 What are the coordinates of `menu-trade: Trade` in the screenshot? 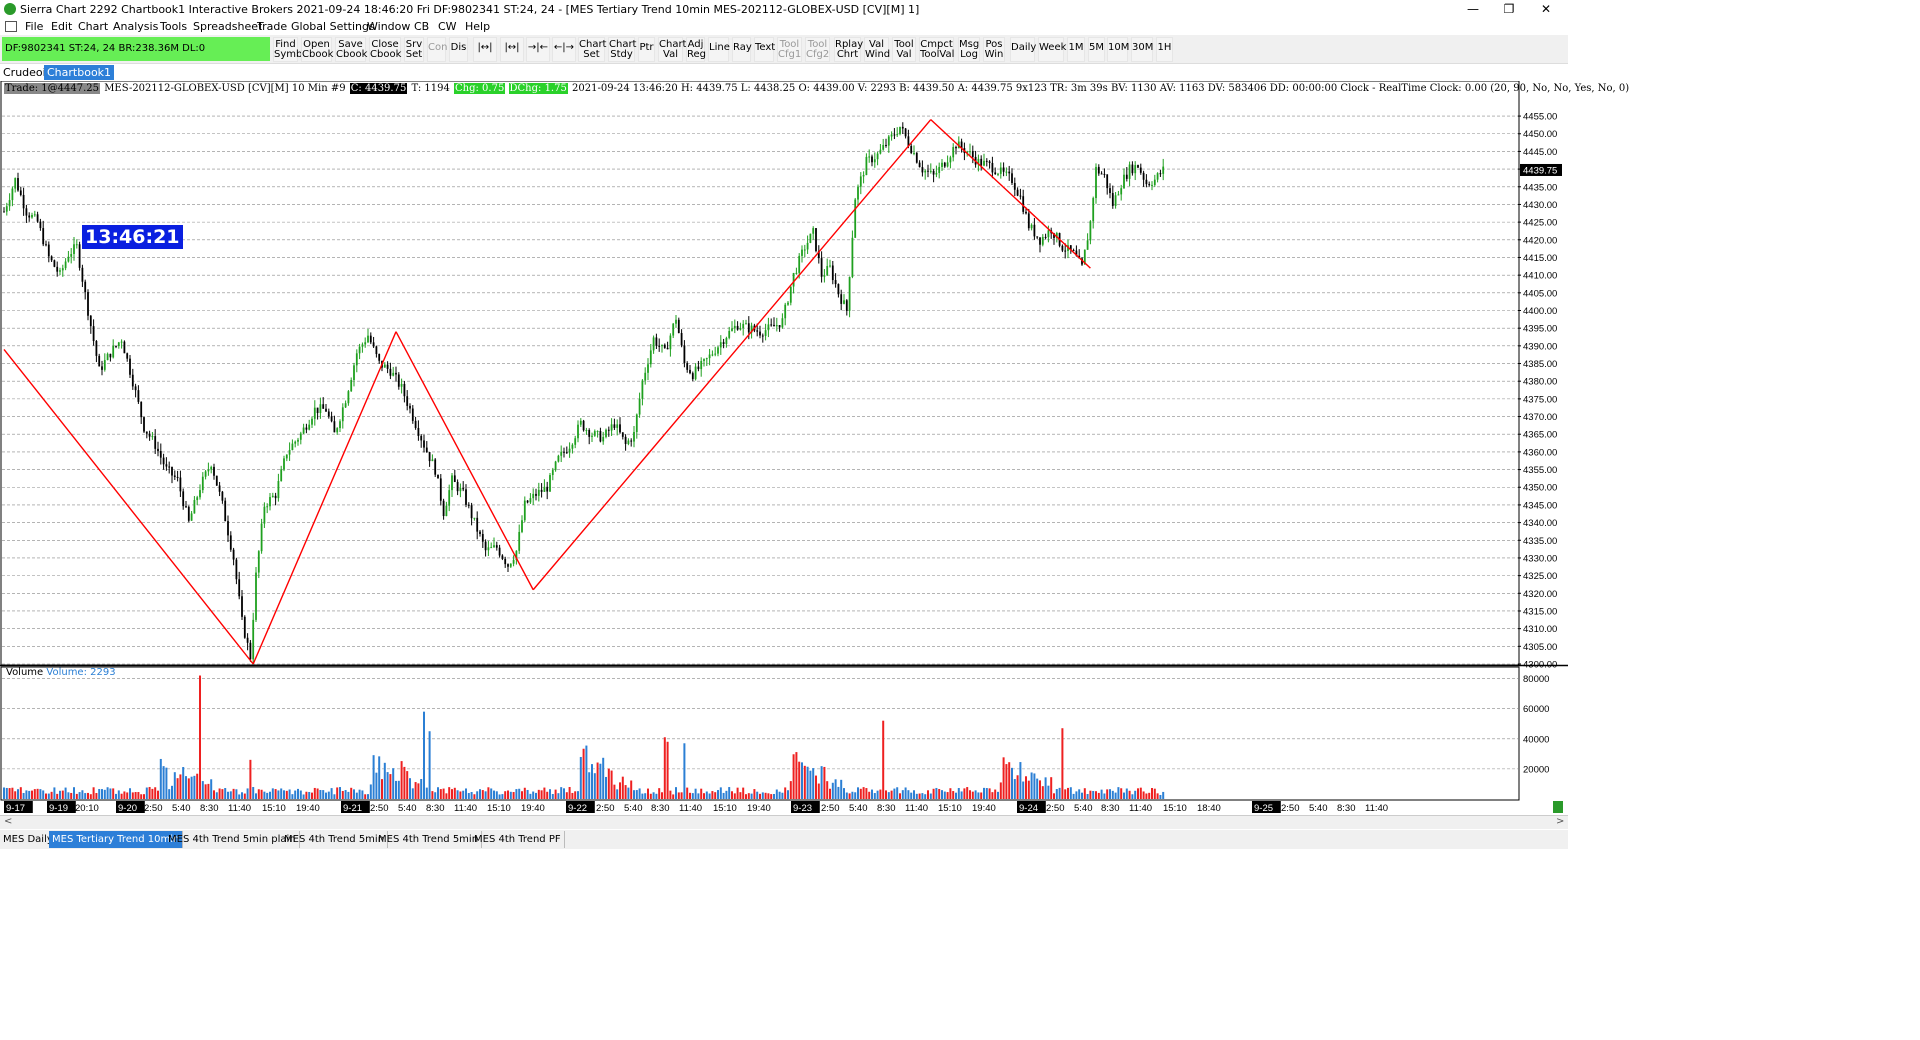 It's located at (272, 26).